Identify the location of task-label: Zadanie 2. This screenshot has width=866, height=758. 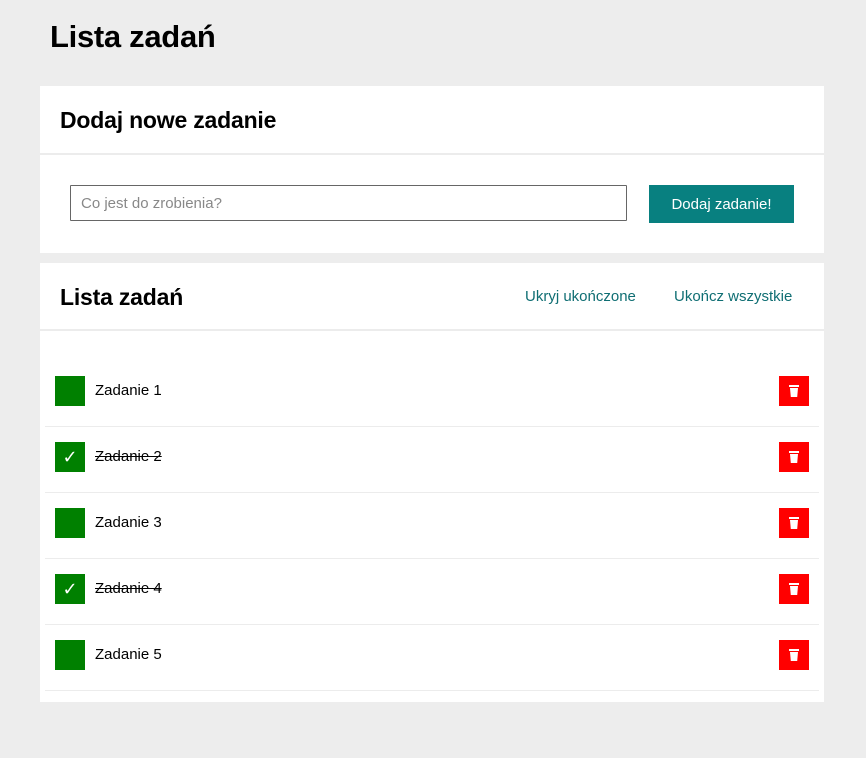
(128, 456).